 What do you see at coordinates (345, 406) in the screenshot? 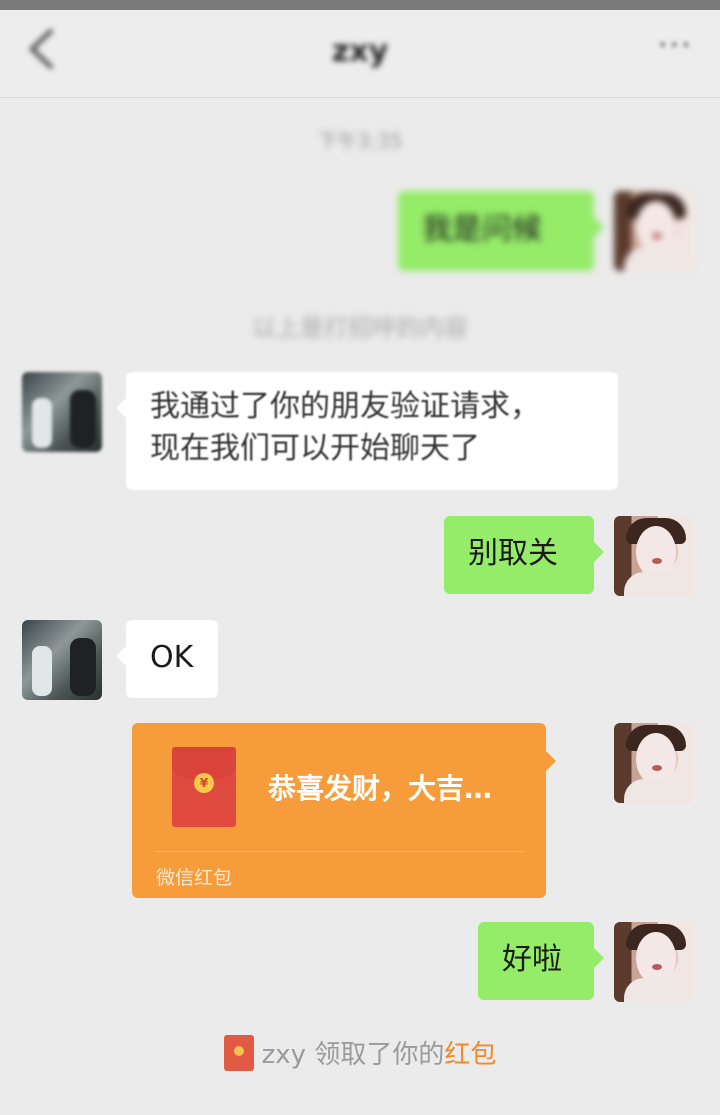
I see `message-text-line-1: 我通过了你的朋友验证请求，` at bounding box center [345, 406].